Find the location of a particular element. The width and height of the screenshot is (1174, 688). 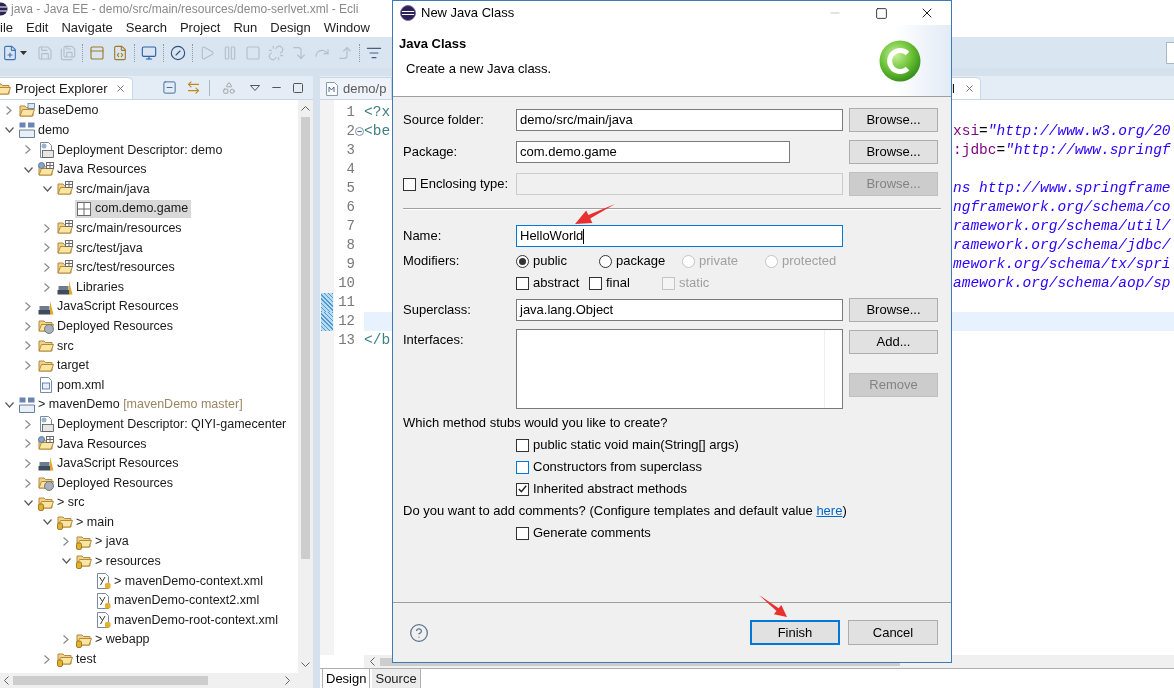

tree-item: Libraries is located at coordinates (91, 287).